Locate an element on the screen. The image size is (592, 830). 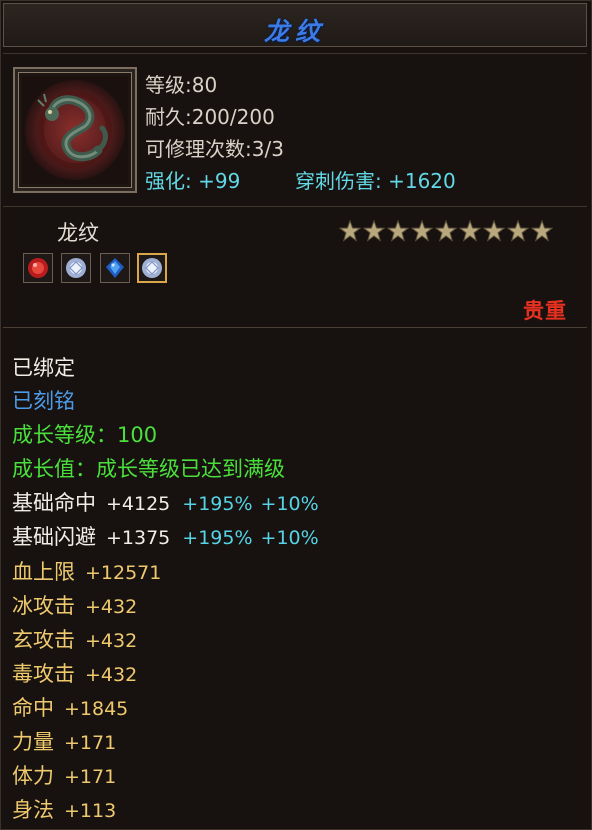
growth-value: 成长值：成长等级已达到满级 is located at coordinates (148, 469).